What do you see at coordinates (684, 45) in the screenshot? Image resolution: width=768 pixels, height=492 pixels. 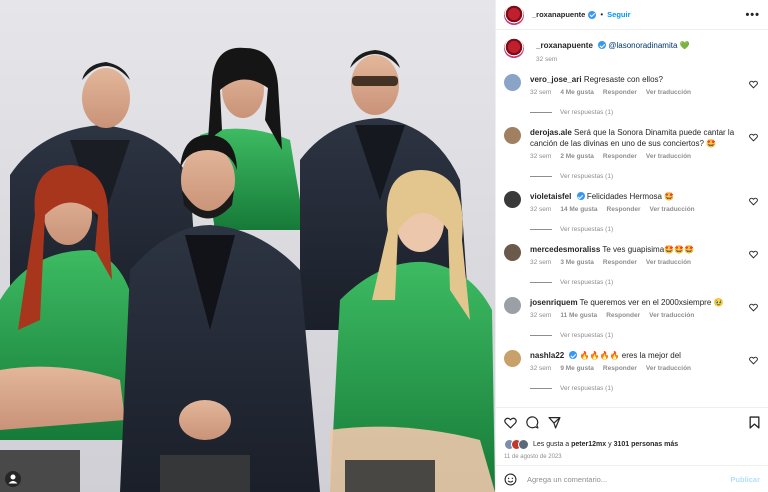 I see `green-heart-emoji: 💚` at bounding box center [684, 45].